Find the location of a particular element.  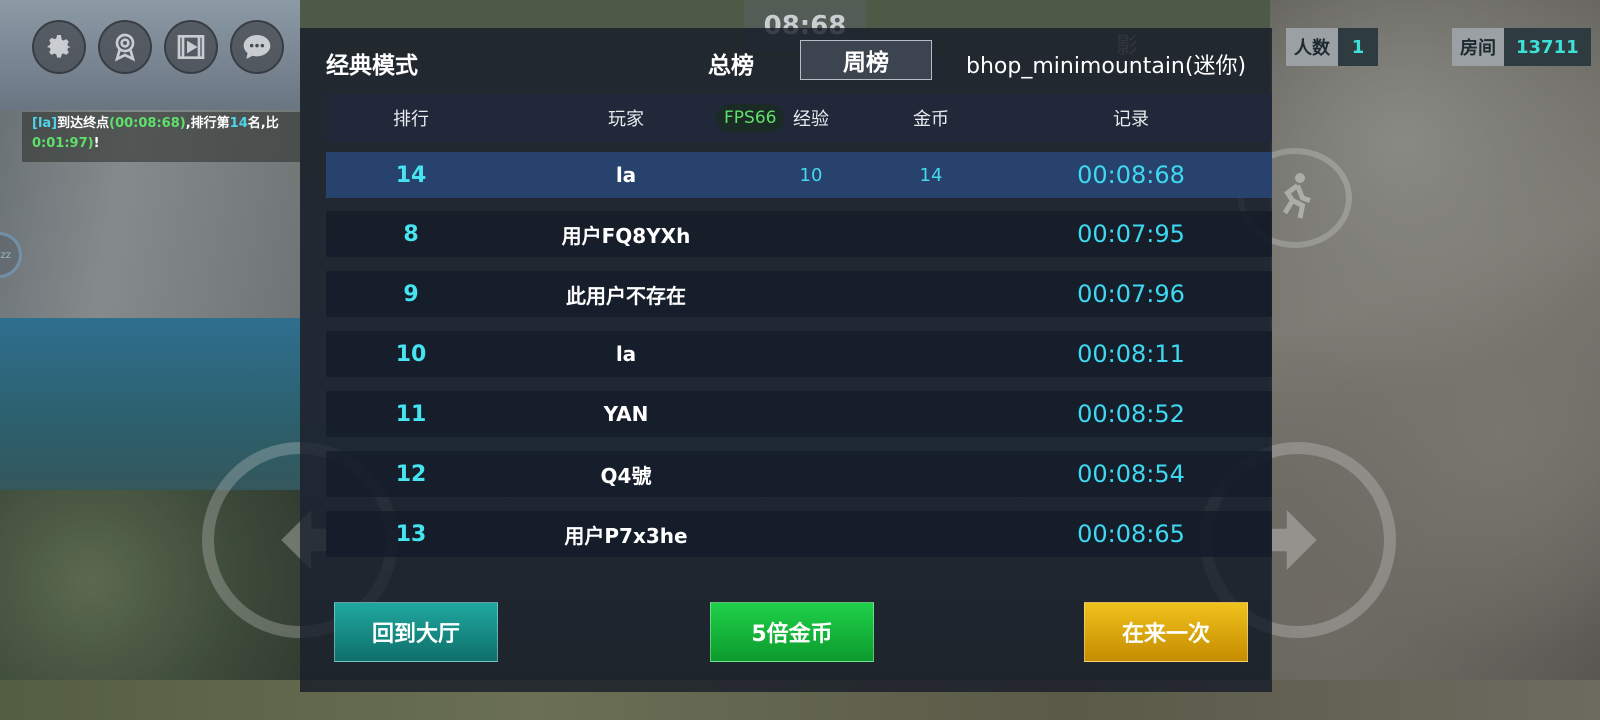

row-record: 00:08:54 is located at coordinates (1131, 474).